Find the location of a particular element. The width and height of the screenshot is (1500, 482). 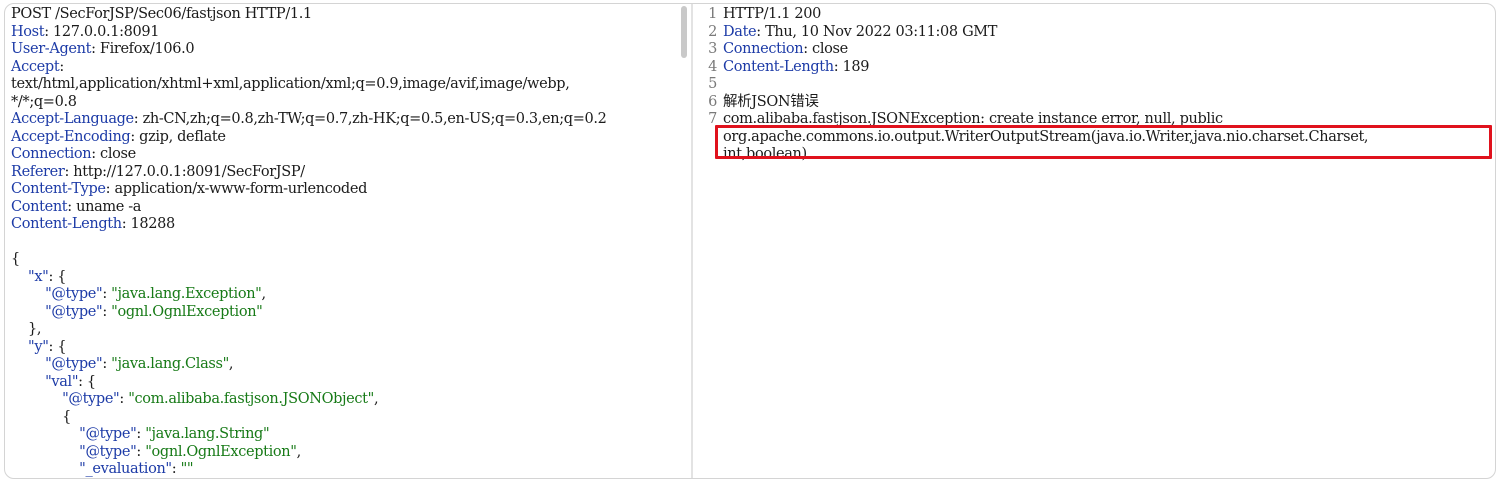

request-key: Content-Length is located at coordinates (66, 224).